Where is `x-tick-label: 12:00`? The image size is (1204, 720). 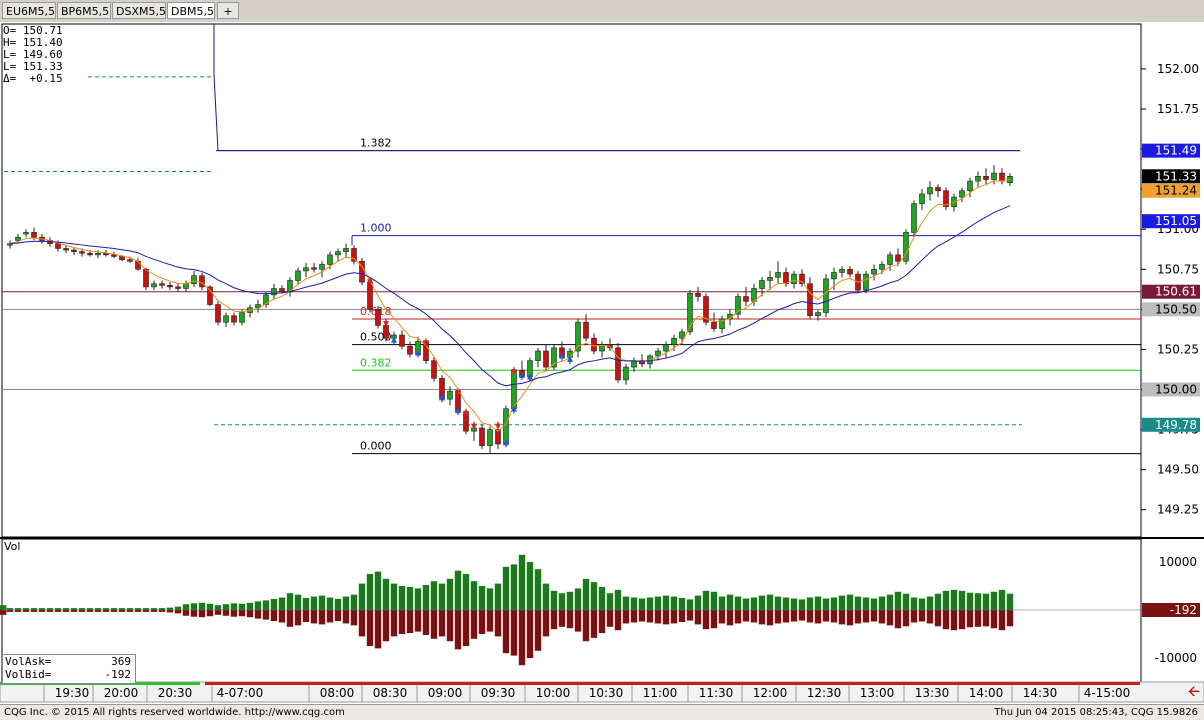
x-tick-label: 12:00 is located at coordinates (770, 693).